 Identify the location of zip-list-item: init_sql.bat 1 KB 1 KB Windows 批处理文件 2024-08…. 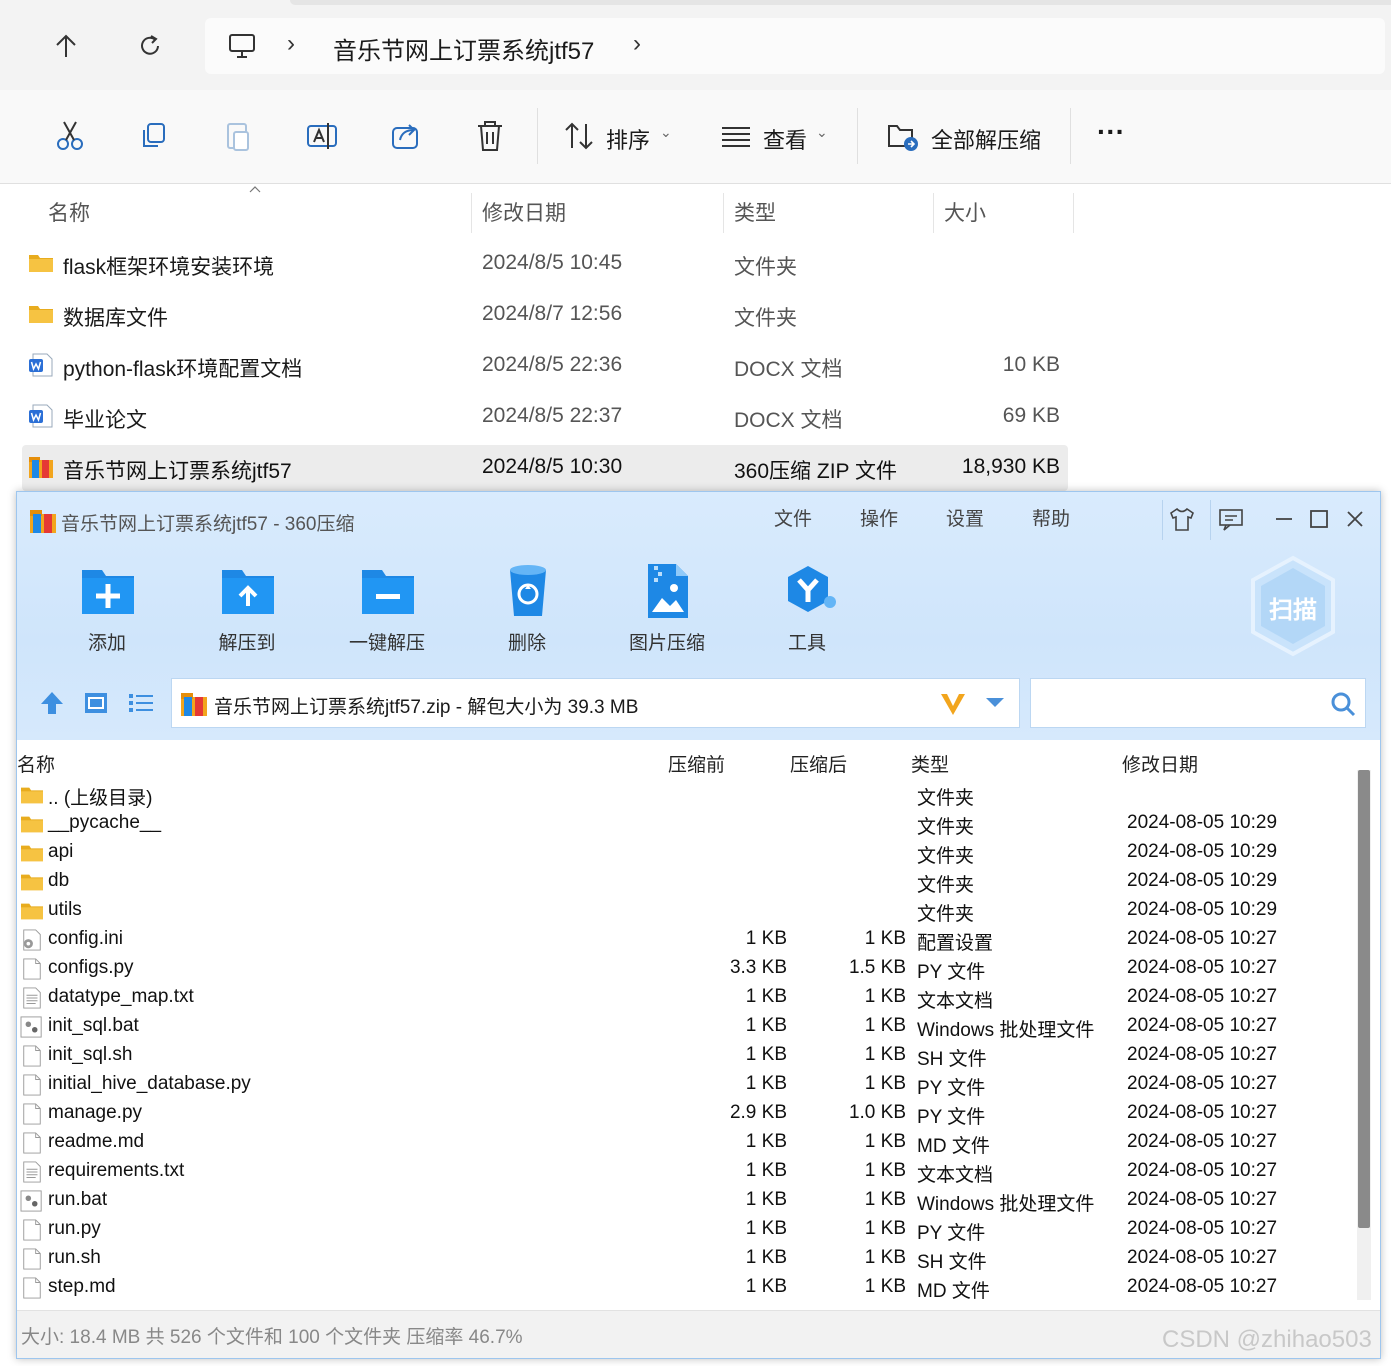
(682, 1026).